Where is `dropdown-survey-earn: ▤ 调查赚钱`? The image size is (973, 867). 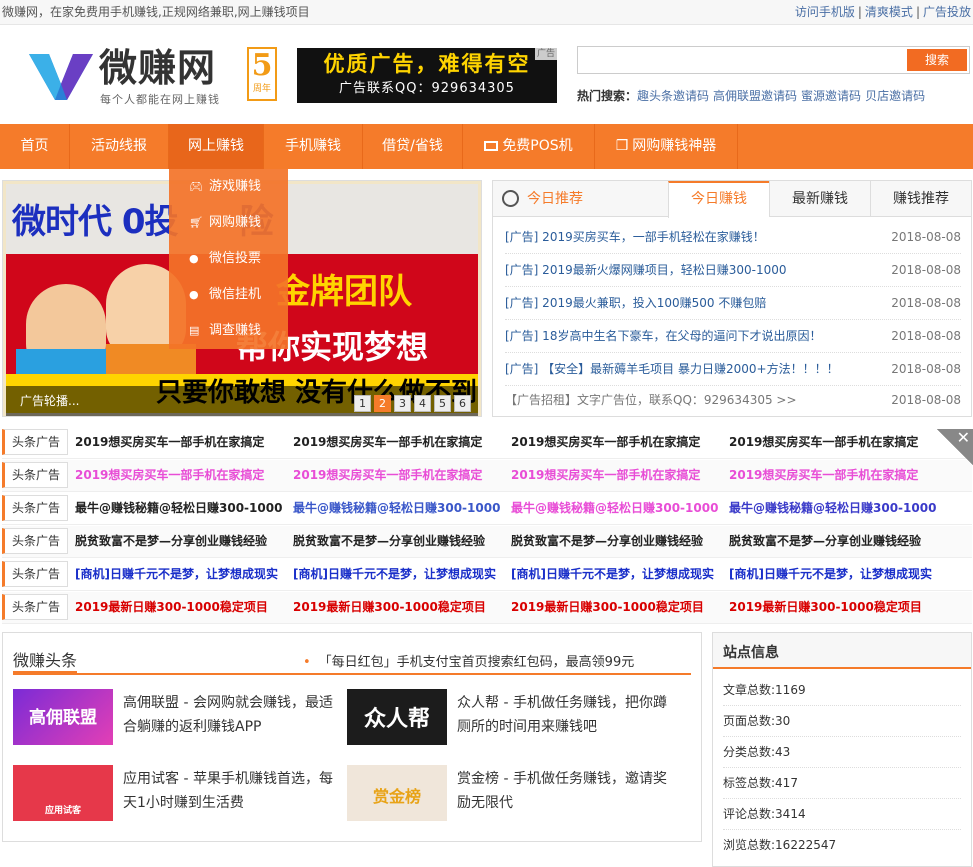 dropdown-survey-earn: ▤ 调查赚钱 is located at coordinates (228, 331).